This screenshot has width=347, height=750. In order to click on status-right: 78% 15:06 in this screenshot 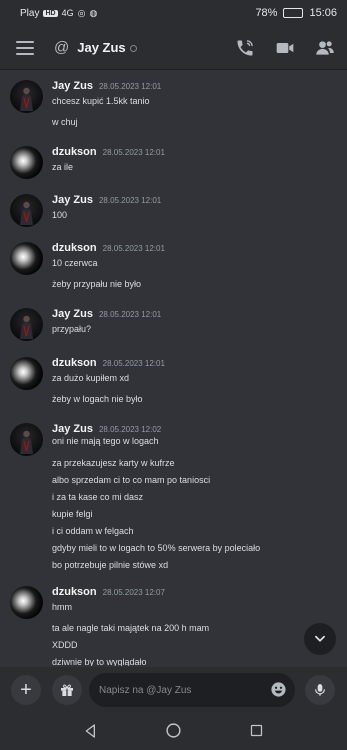, I will do `click(296, 13)`.